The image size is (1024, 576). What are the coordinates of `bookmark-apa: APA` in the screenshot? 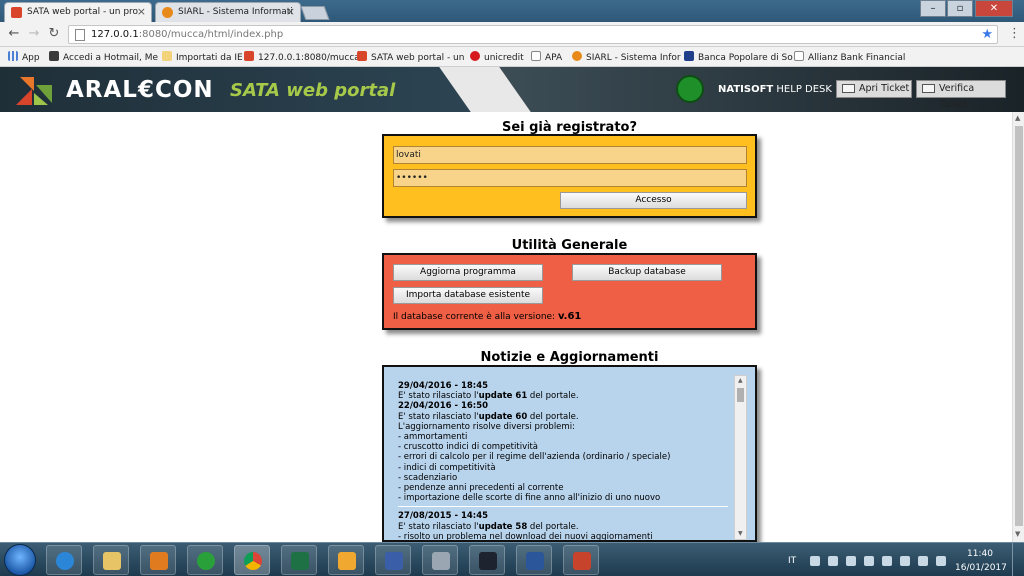 It's located at (546, 57).